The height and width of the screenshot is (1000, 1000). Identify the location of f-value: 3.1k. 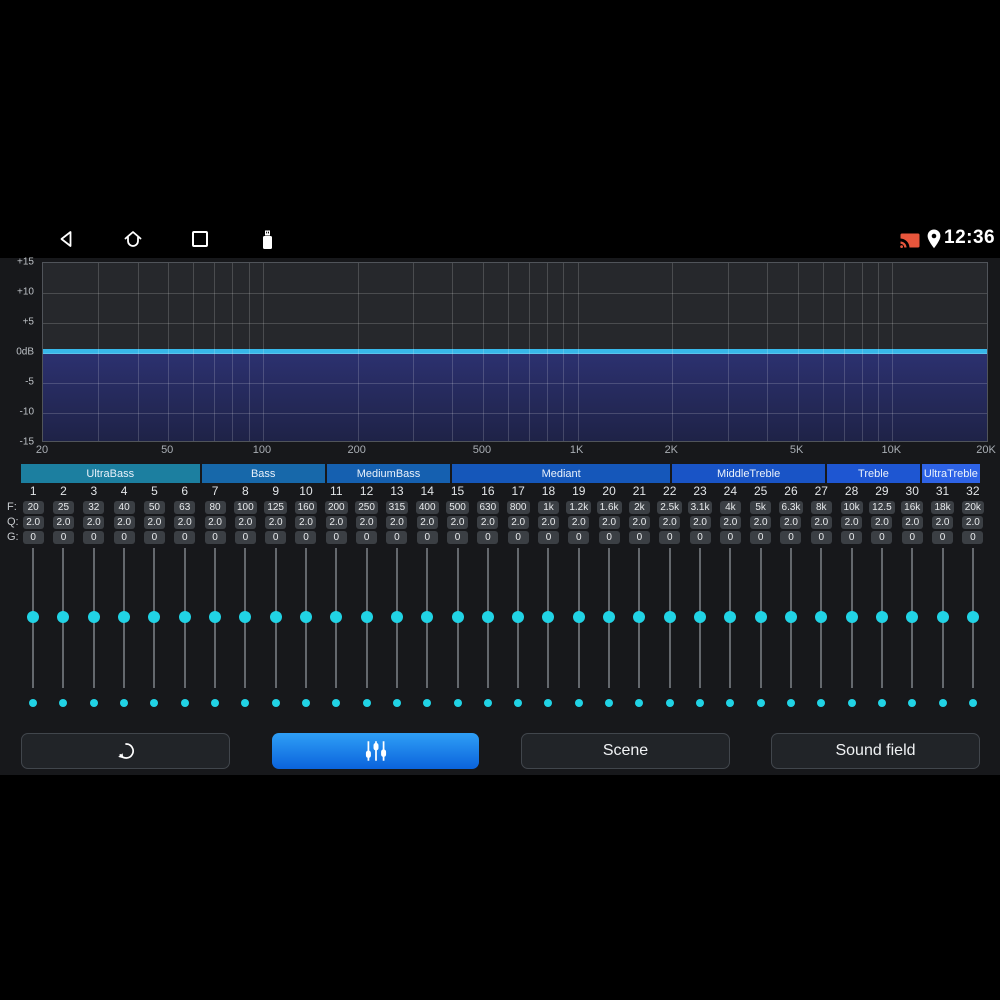
(700, 507).